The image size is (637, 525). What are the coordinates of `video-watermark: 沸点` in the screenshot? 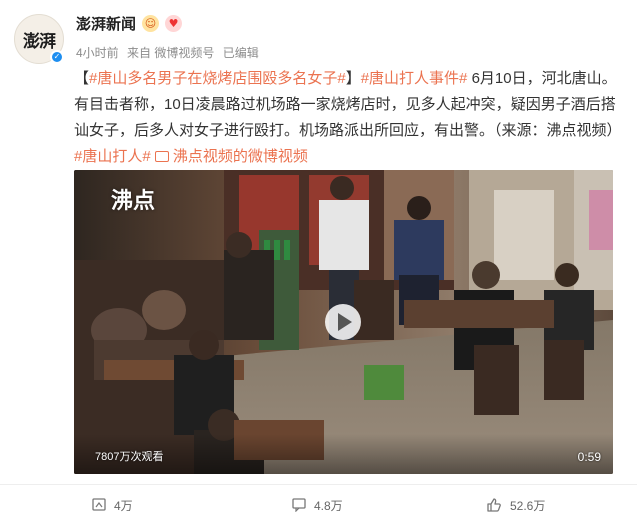 It's located at (133, 201).